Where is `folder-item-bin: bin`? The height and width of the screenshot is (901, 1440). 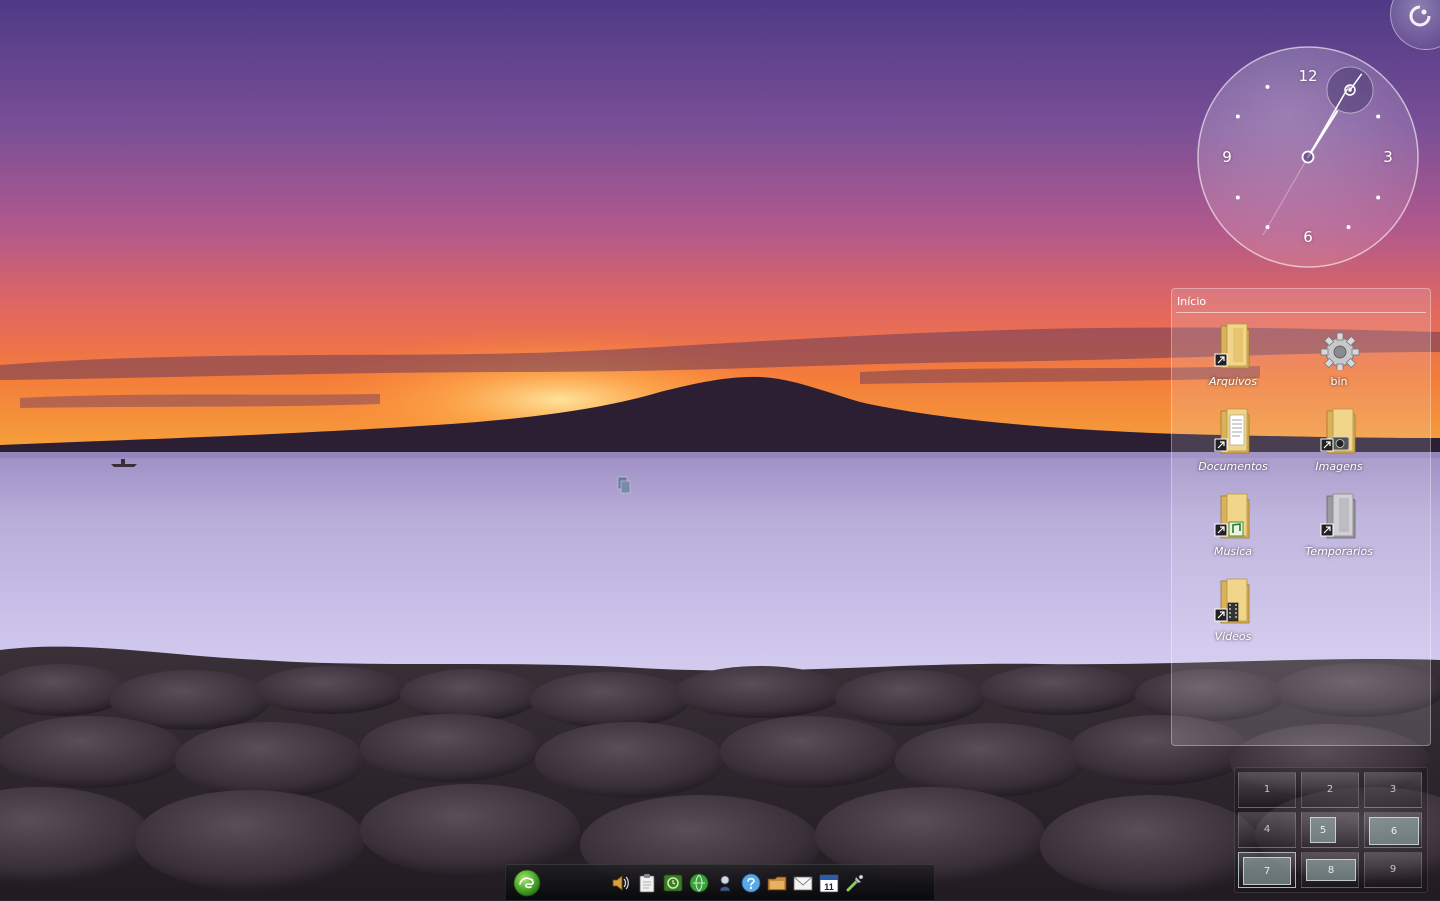 folder-item-bin: bin is located at coordinates (1339, 362).